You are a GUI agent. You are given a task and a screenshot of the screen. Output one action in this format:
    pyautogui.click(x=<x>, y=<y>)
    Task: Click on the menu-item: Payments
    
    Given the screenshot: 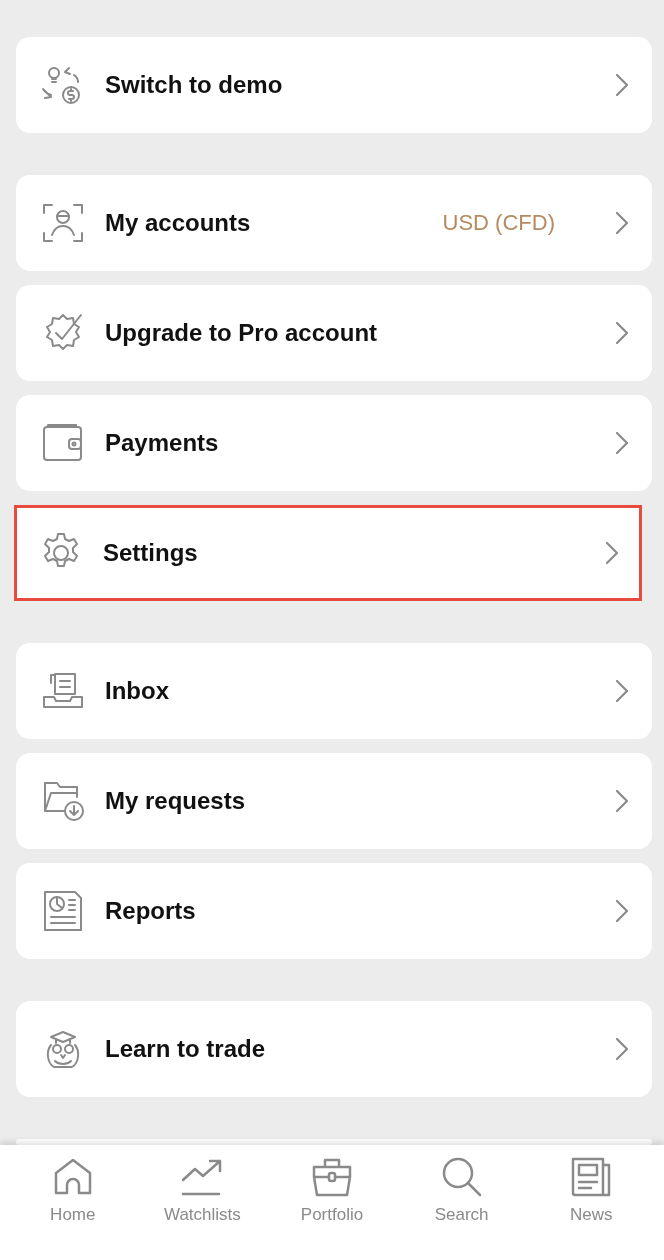 What is the action you would take?
    pyautogui.click(x=334, y=443)
    